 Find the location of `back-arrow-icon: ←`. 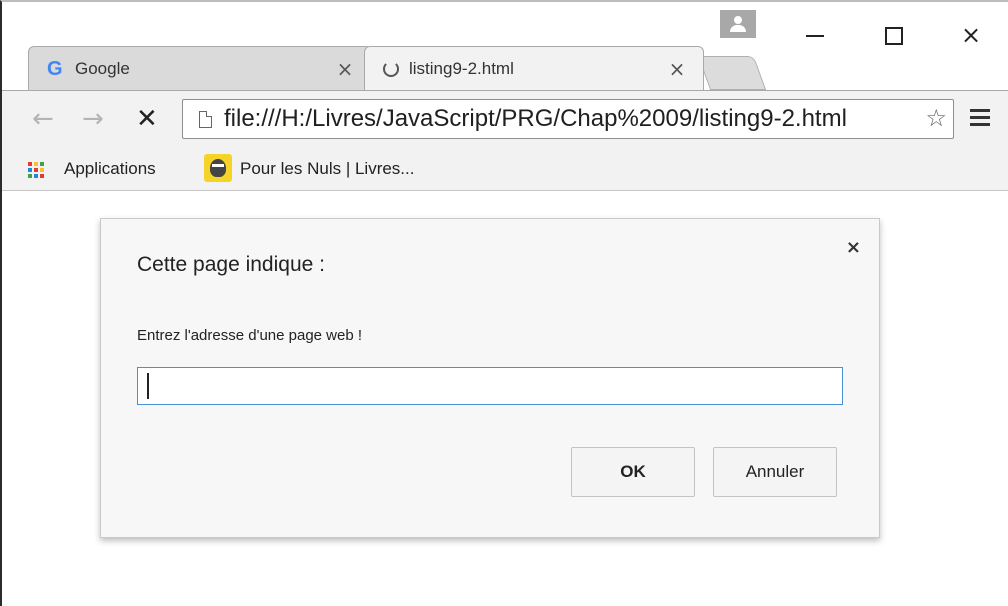

back-arrow-icon: ← is located at coordinates (43, 119).